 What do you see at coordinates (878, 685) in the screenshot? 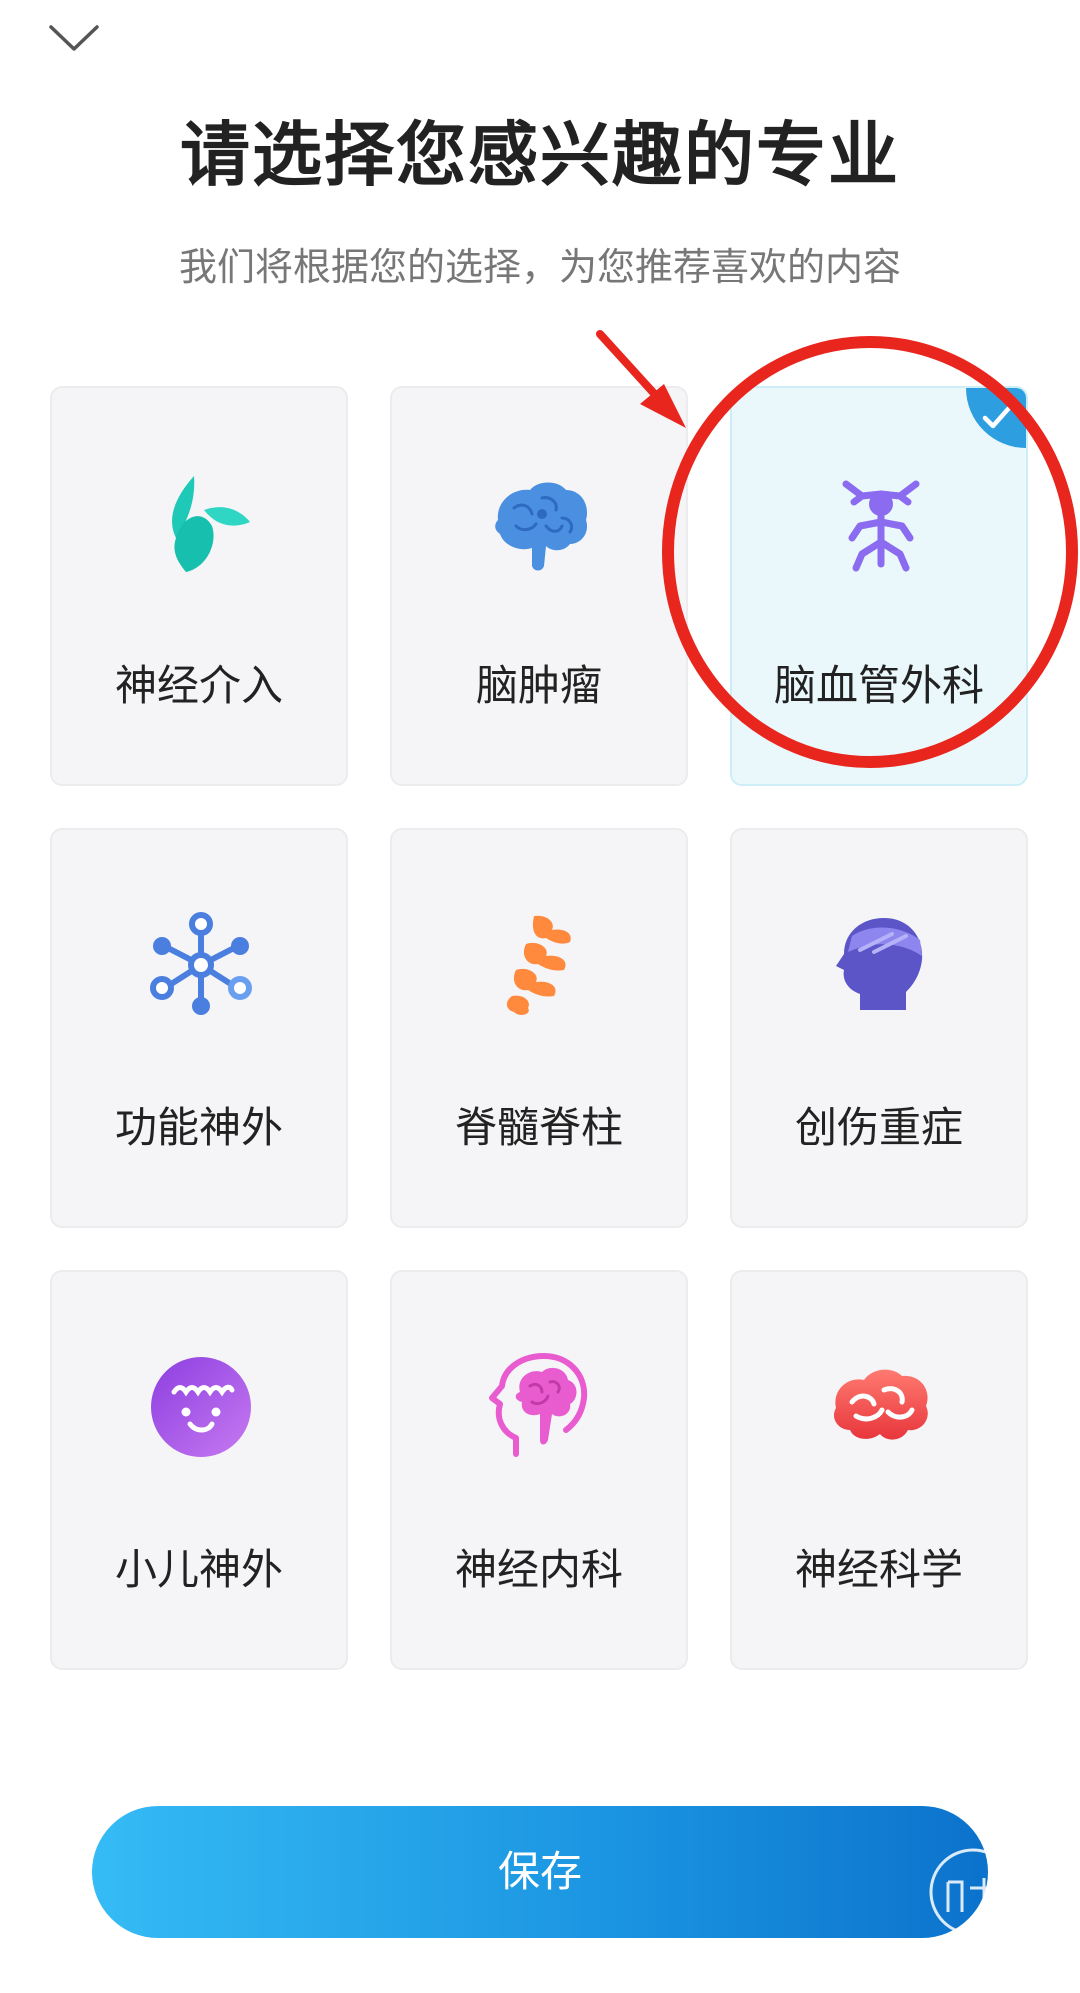
I see `specialty-label: 脑血管外科` at bounding box center [878, 685].